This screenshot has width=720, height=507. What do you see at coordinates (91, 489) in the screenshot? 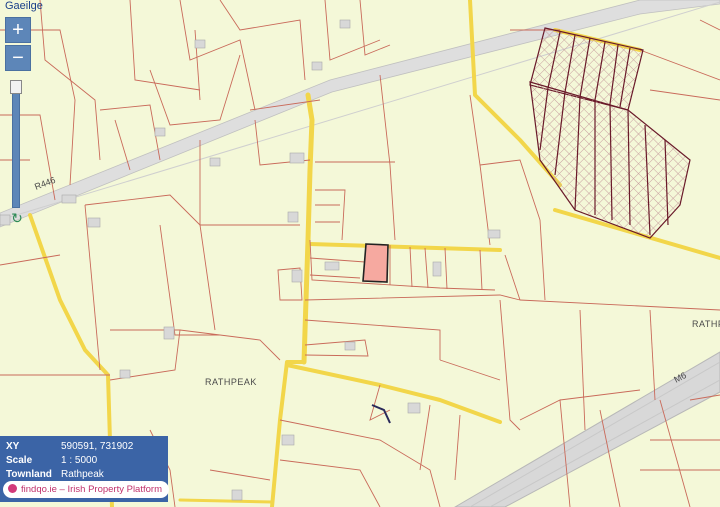
I see `findqo-link-label: findqo.ie – Irish Property Platform` at bounding box center [91, 489].